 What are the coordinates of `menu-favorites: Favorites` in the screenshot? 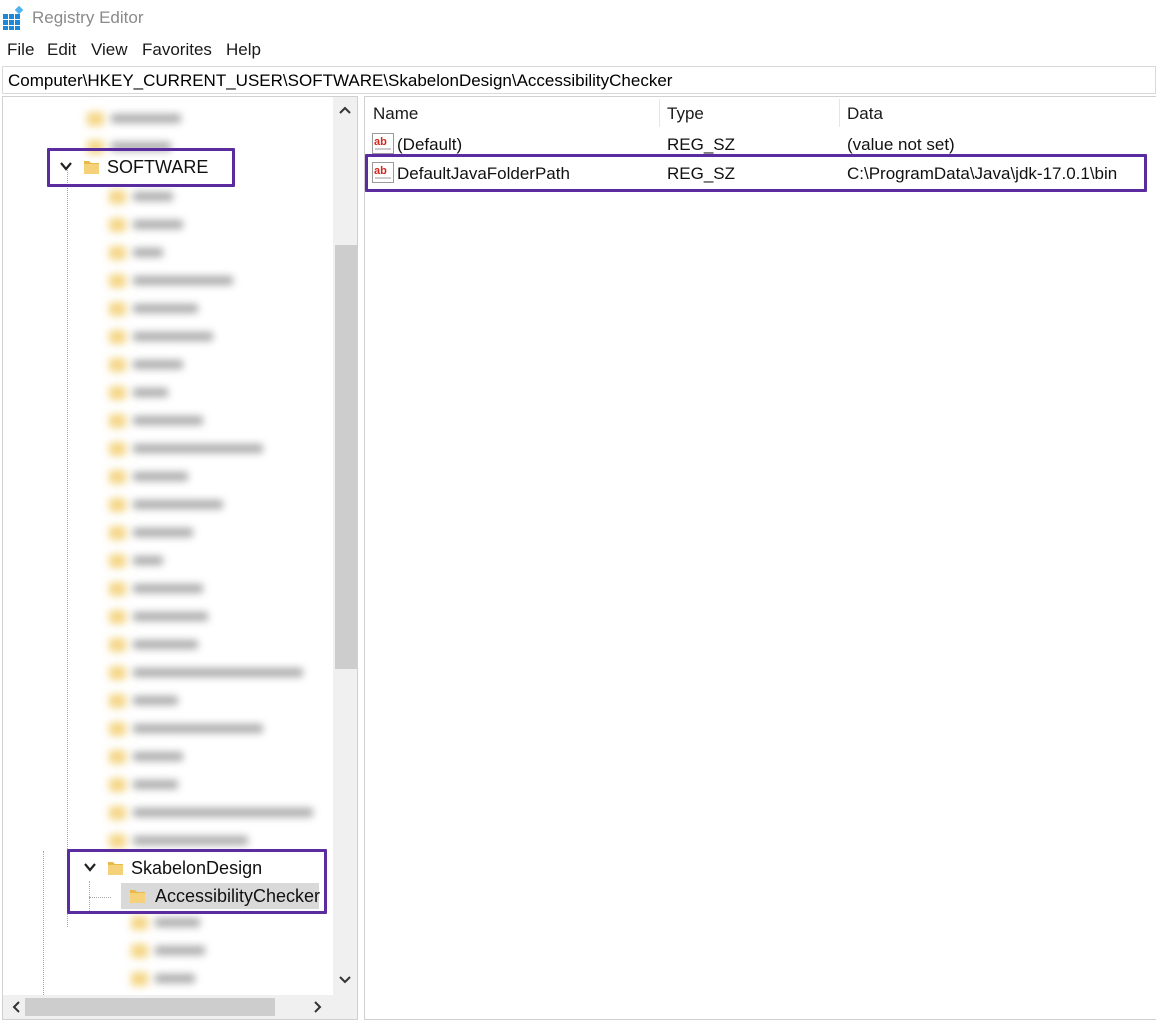 It's located at (177, 50).